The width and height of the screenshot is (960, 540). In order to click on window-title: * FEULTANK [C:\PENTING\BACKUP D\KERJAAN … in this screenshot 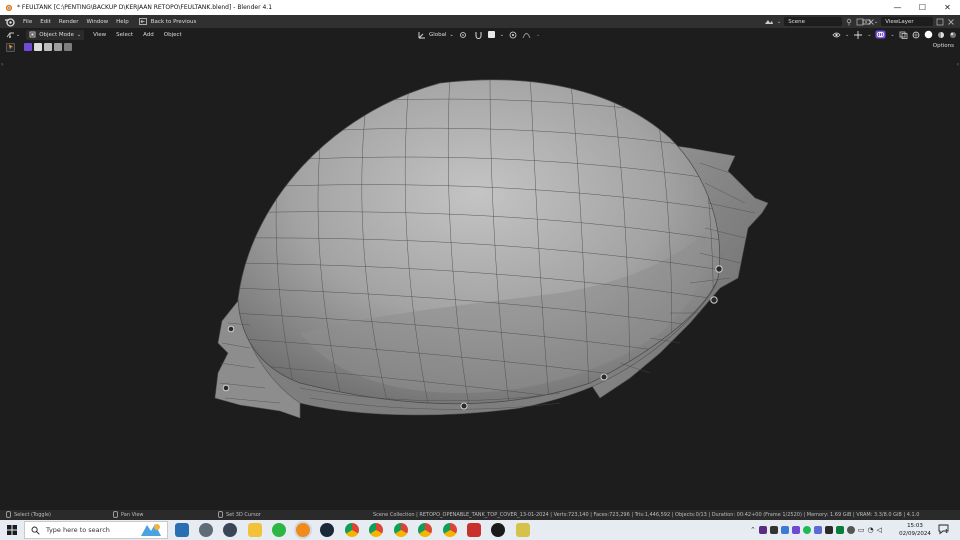, I will do `click(145, 7)`.